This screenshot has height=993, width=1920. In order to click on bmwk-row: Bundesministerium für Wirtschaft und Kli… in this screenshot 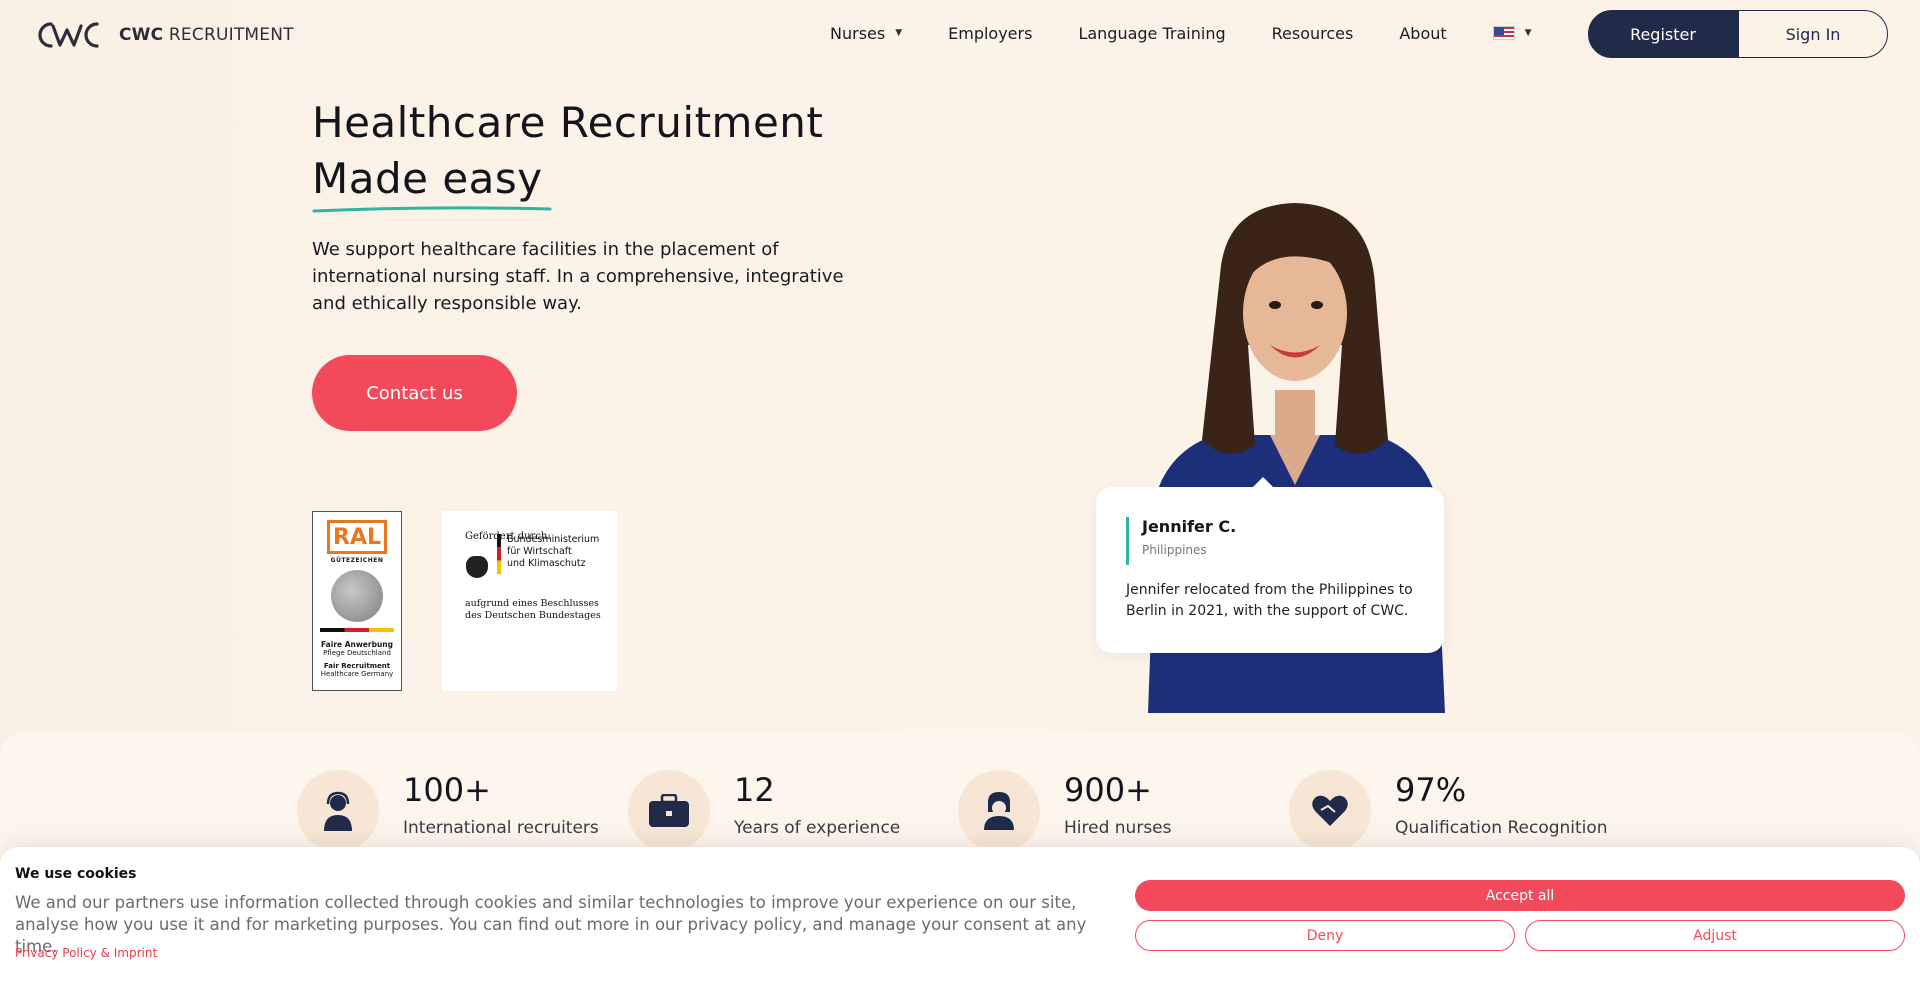, I will do `click(541, 556)`.